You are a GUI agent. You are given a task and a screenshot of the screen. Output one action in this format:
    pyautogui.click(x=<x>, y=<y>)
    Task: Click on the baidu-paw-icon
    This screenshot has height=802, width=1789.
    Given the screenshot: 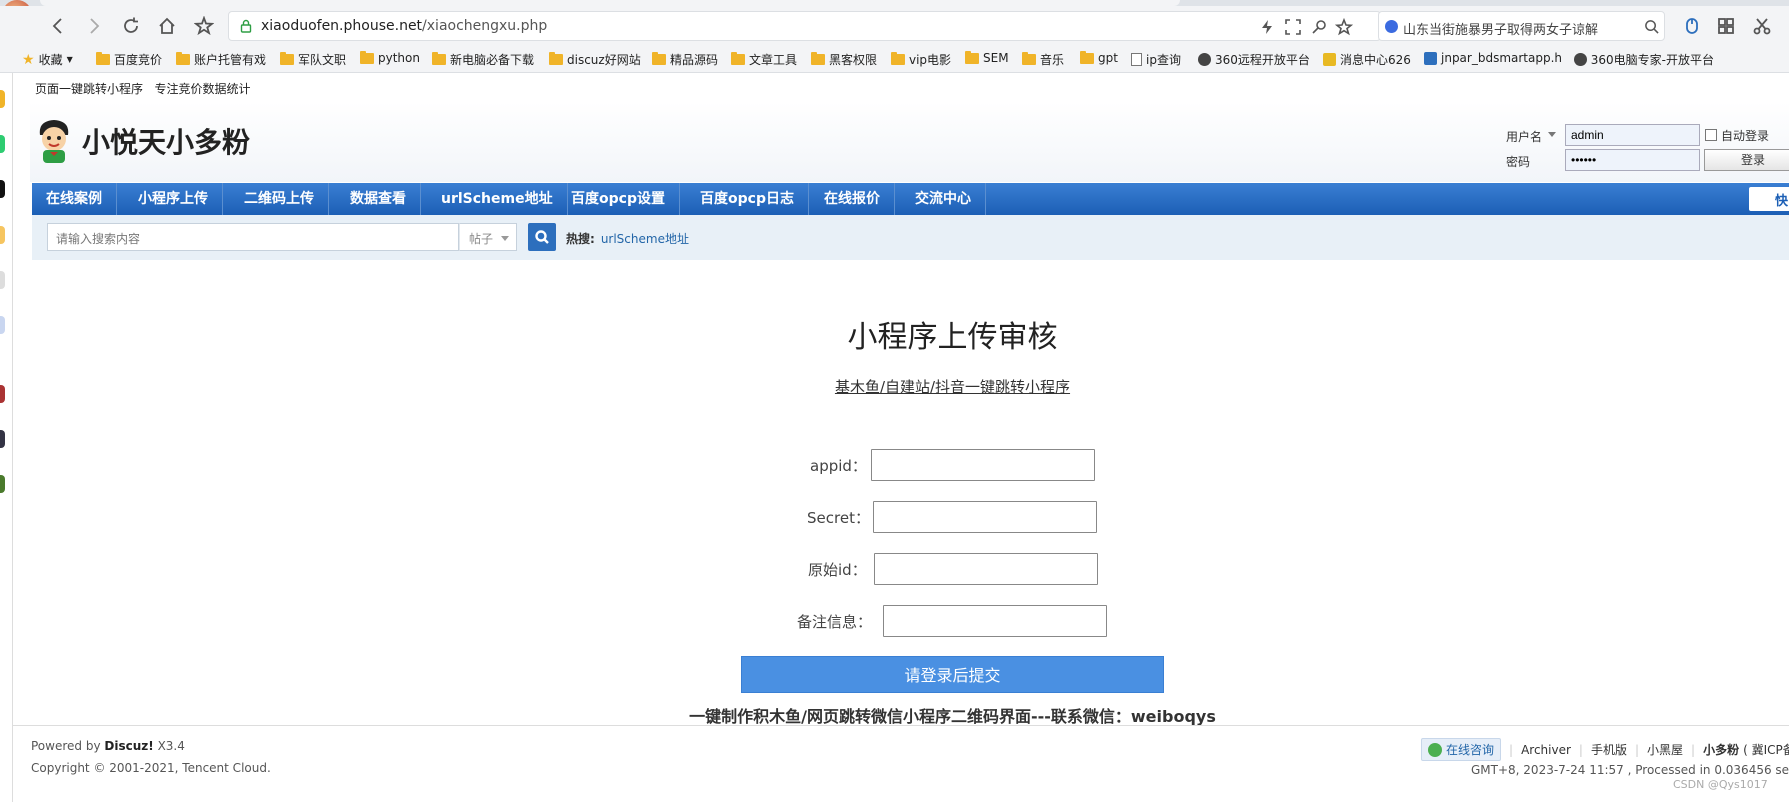 What is the action you would take?
    pyautogui.click(x=1391, y=26)
    